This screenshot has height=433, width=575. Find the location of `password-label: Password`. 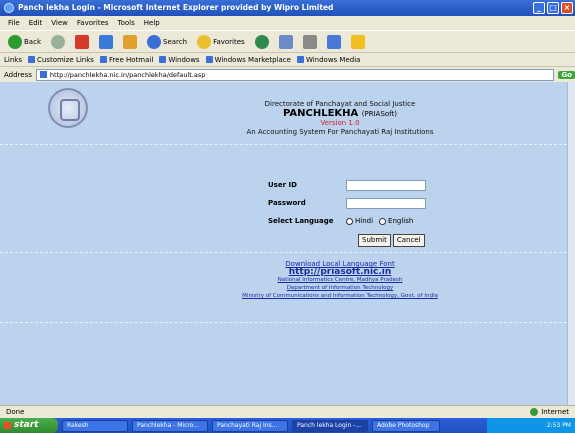

password-label: Password is located at coordinates (287, 203).